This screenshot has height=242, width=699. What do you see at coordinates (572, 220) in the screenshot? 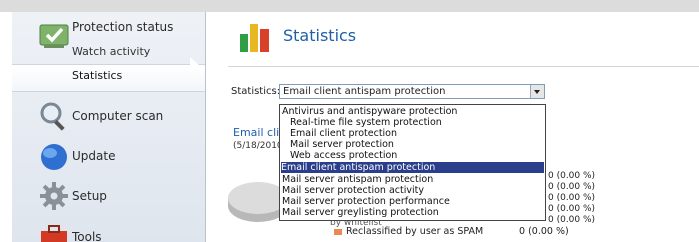
I see `stat-value-5: 0 (0.00 %)` at bounding box center [572, 220].